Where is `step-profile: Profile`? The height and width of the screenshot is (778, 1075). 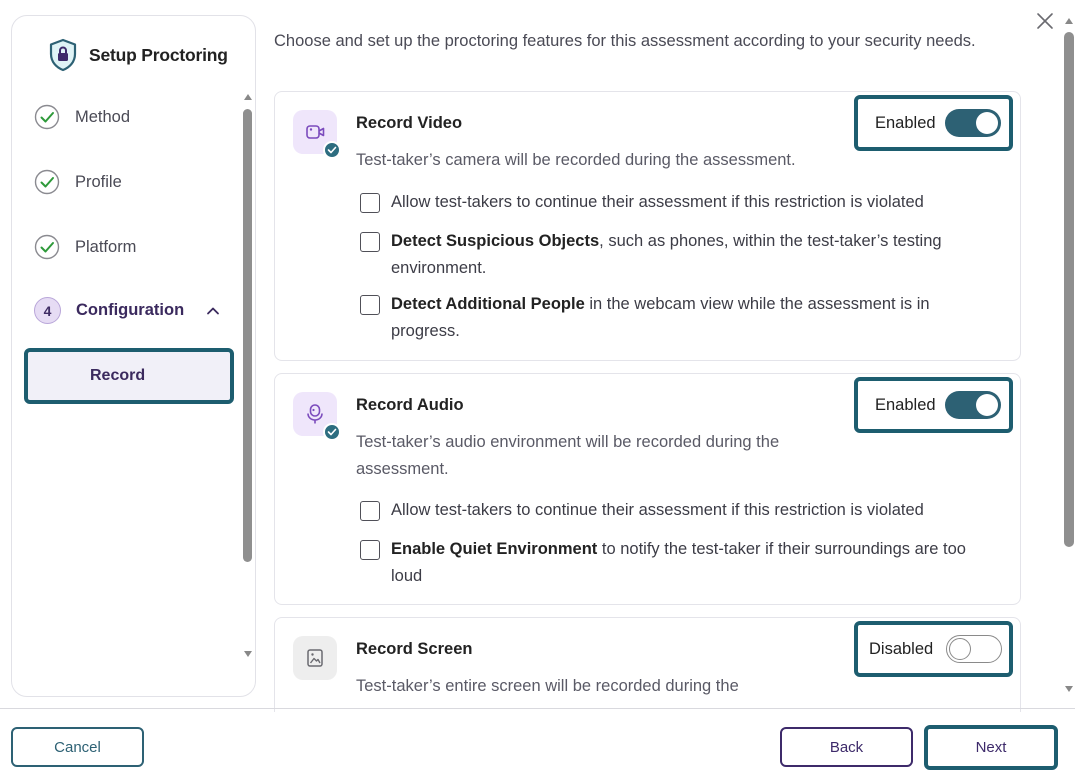
step-profile: Profile is located at coordinates (78, 182).